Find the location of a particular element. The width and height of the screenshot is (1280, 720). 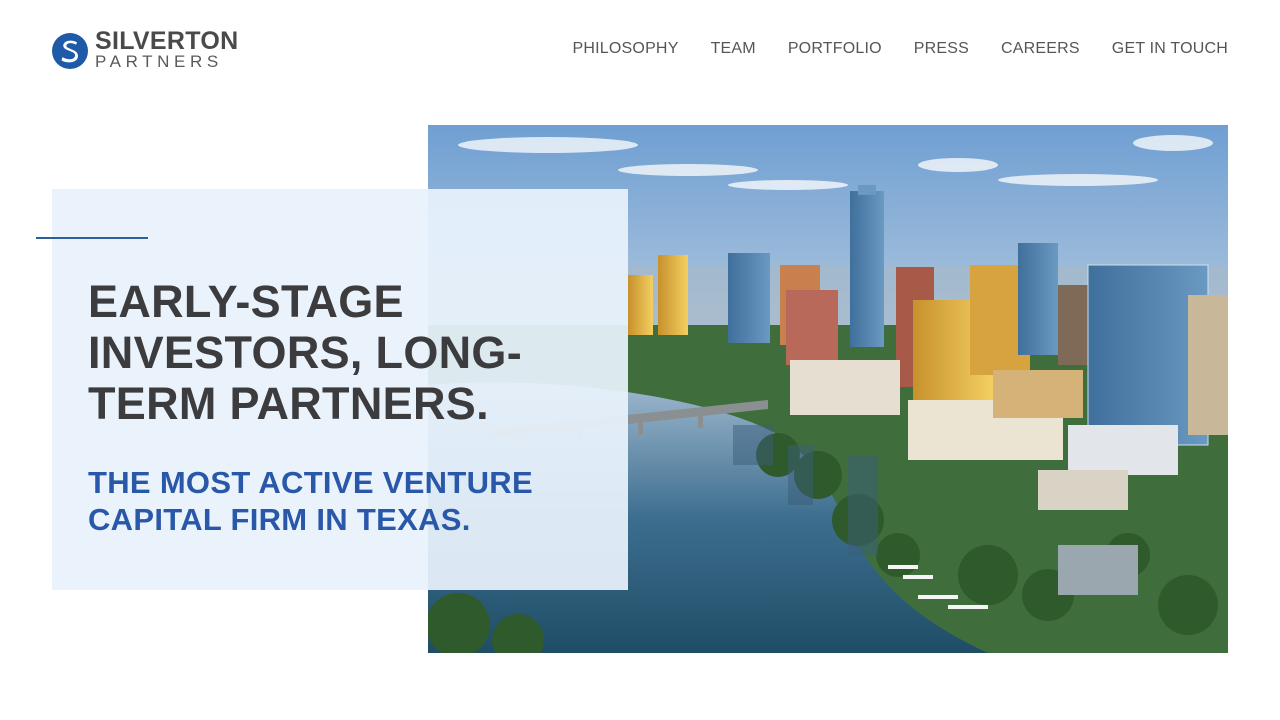

nav-link-press: PRESS is located at coordinates (941, 49).